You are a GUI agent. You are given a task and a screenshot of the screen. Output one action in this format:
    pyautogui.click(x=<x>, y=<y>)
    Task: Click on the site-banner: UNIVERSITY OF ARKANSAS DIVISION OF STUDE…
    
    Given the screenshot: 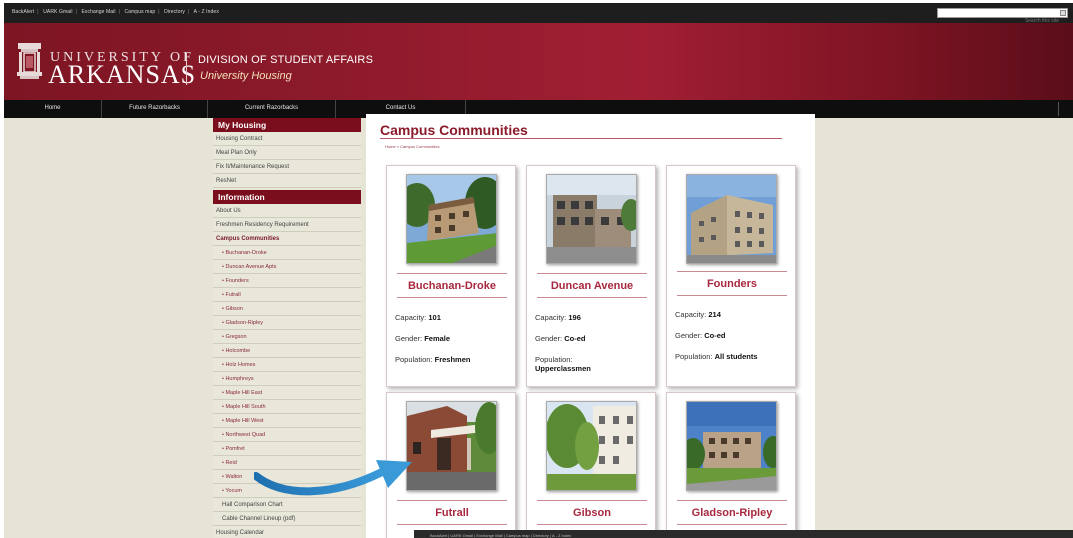 What is the action you would take?
    pyautogui.click(x=538, y=61)
    